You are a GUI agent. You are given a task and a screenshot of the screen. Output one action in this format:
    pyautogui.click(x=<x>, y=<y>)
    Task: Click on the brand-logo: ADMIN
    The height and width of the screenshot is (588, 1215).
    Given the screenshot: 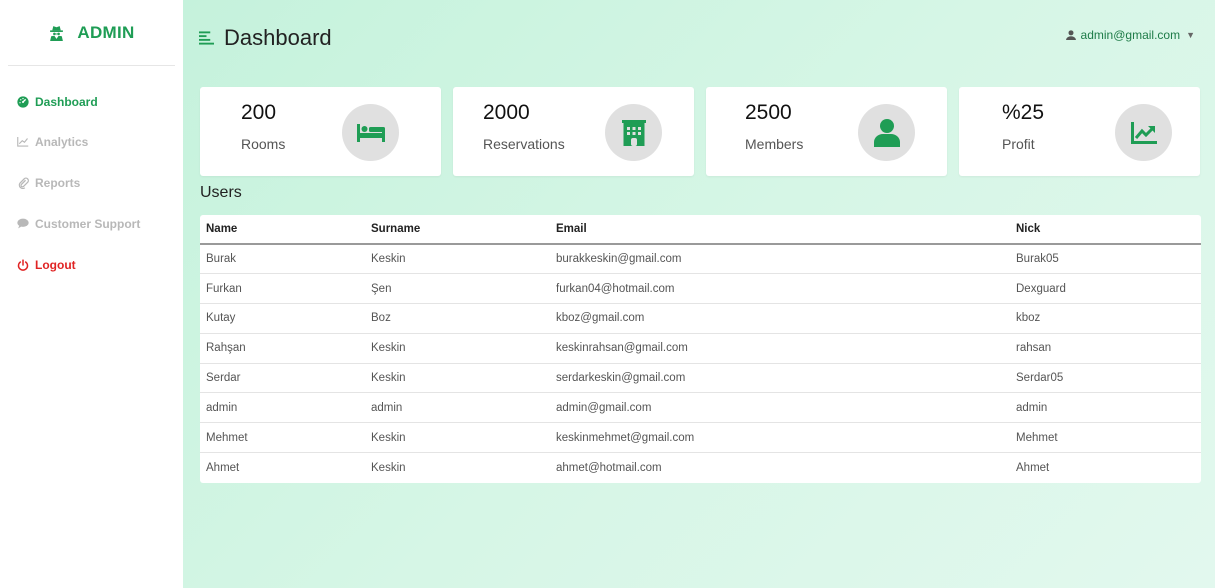 What is the action you would take?
    pyautogui.click(x=91, y=33)
    